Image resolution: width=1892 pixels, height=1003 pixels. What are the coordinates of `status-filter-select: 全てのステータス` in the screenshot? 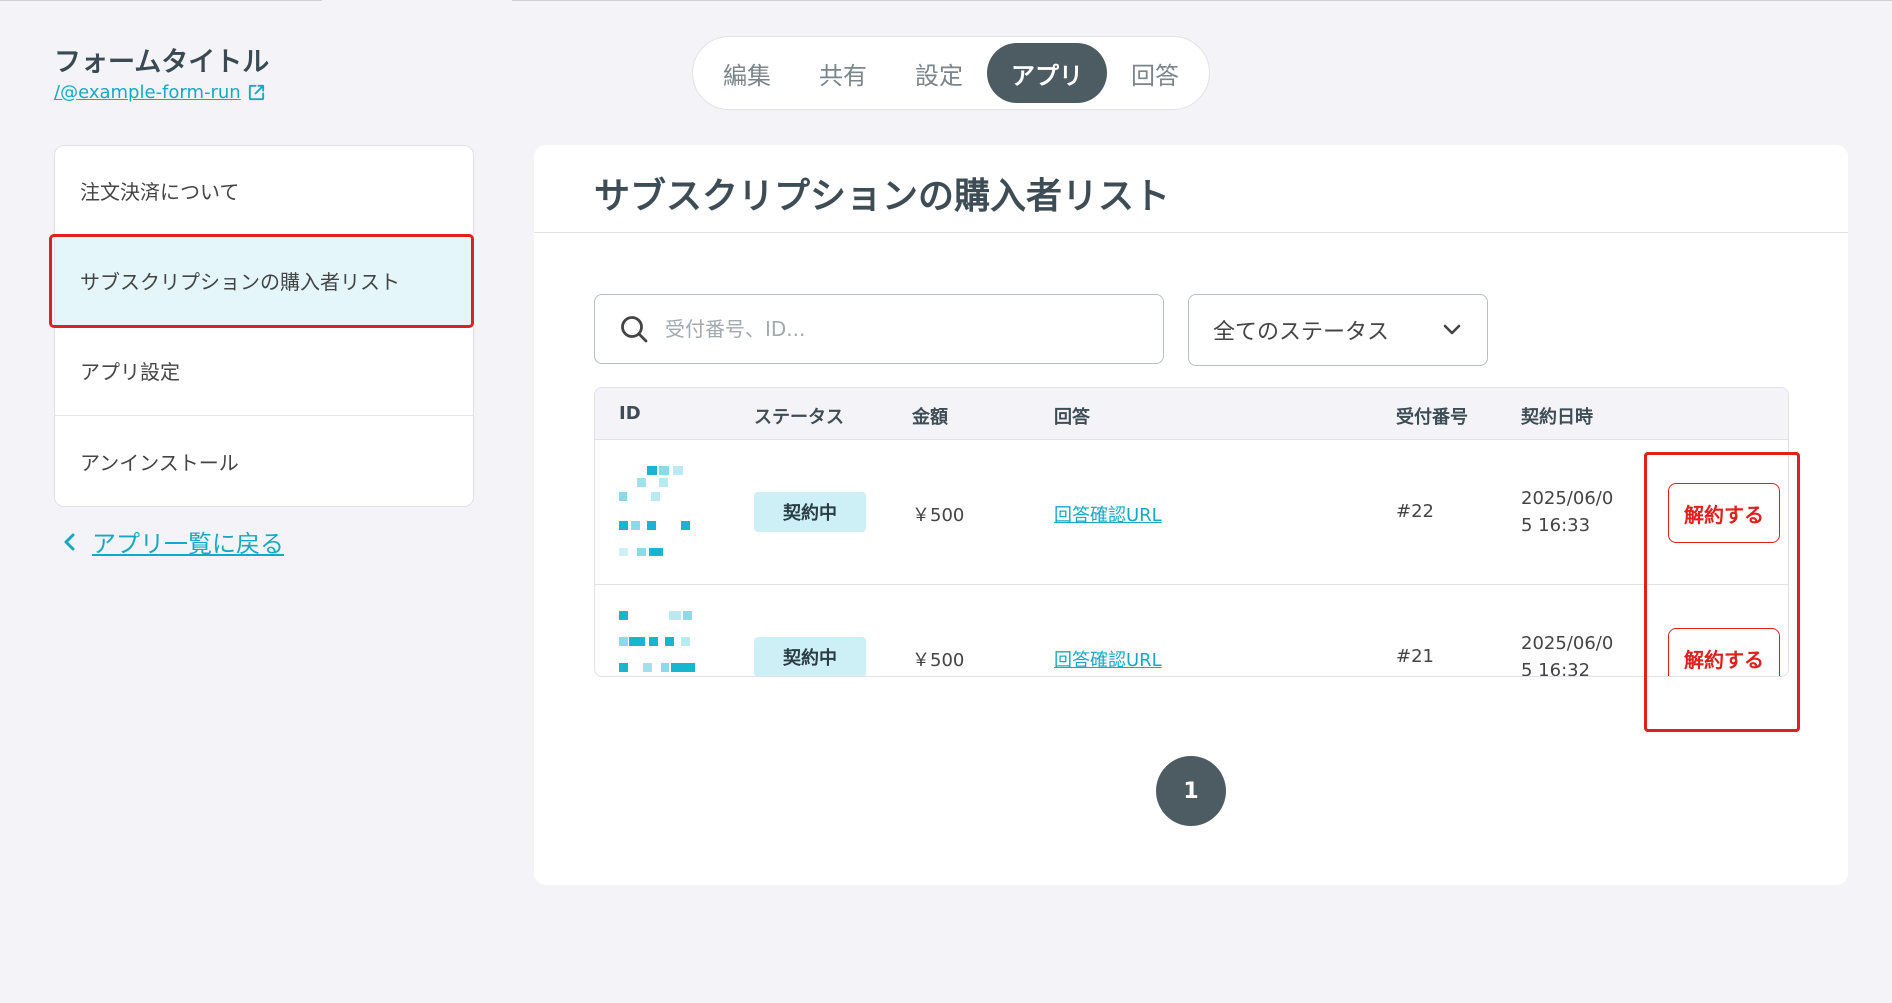 It's located at (1338, 330).